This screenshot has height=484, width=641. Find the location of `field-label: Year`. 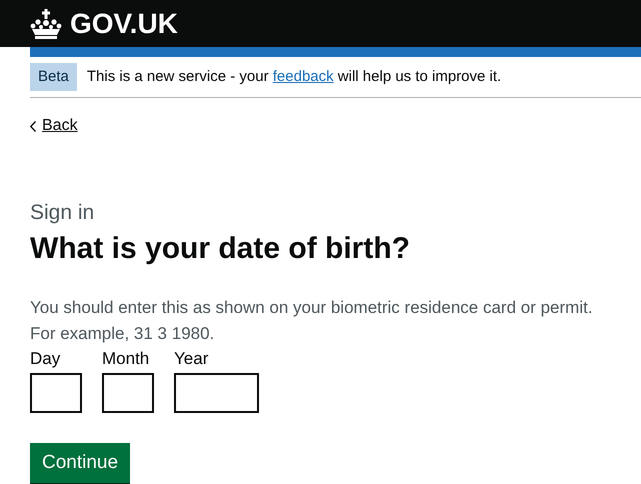

field-label: Year is located at coordinates (192, 359).